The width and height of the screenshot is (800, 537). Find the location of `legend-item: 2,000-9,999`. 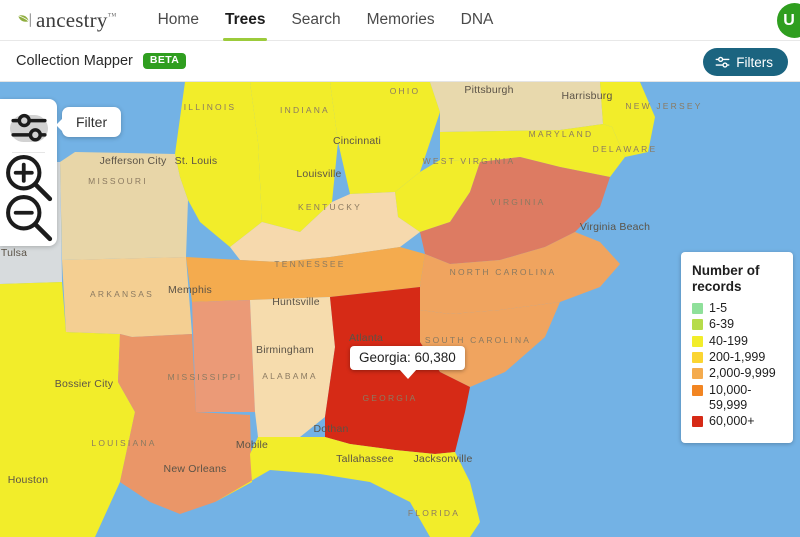

legend-item: 2,000-9,999 is located at coordinates (737, 373).